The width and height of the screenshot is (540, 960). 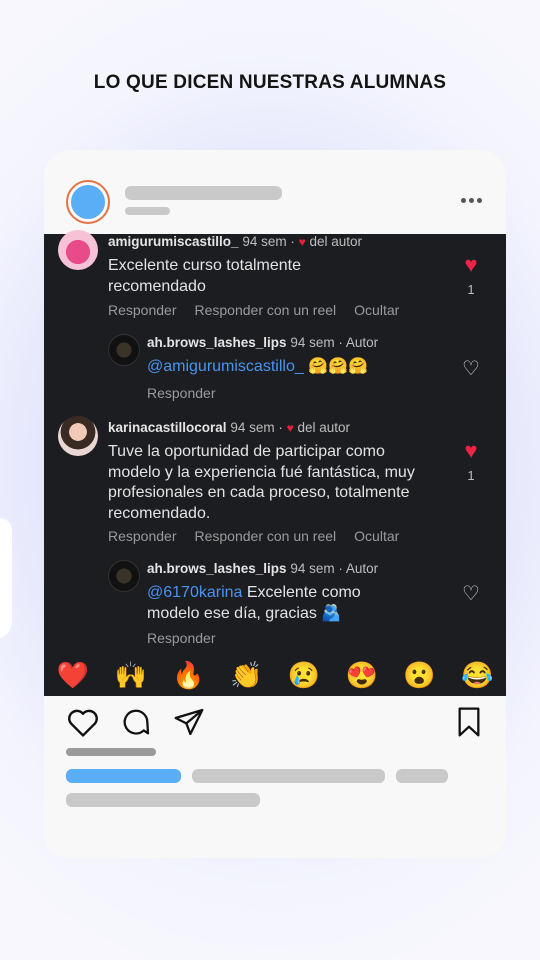 What do you see at coordinates (6, 580) in the screenshot?
I see `decorative-shape` at bounding box center [6, 580].